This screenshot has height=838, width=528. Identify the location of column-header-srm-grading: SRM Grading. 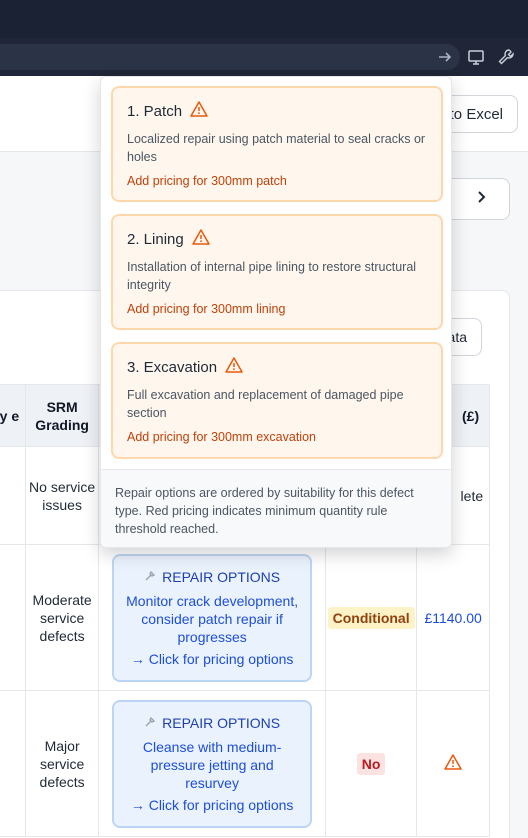
(62, 415).